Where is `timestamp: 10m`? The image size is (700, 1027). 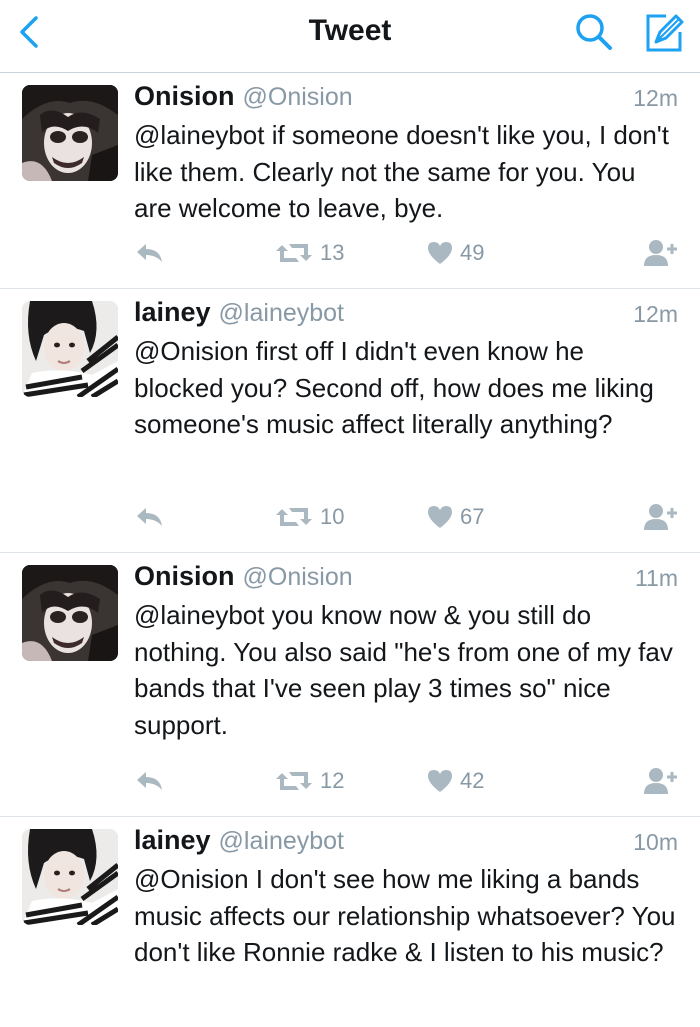
timestamp: 10m is located at coordinates (655, 842).